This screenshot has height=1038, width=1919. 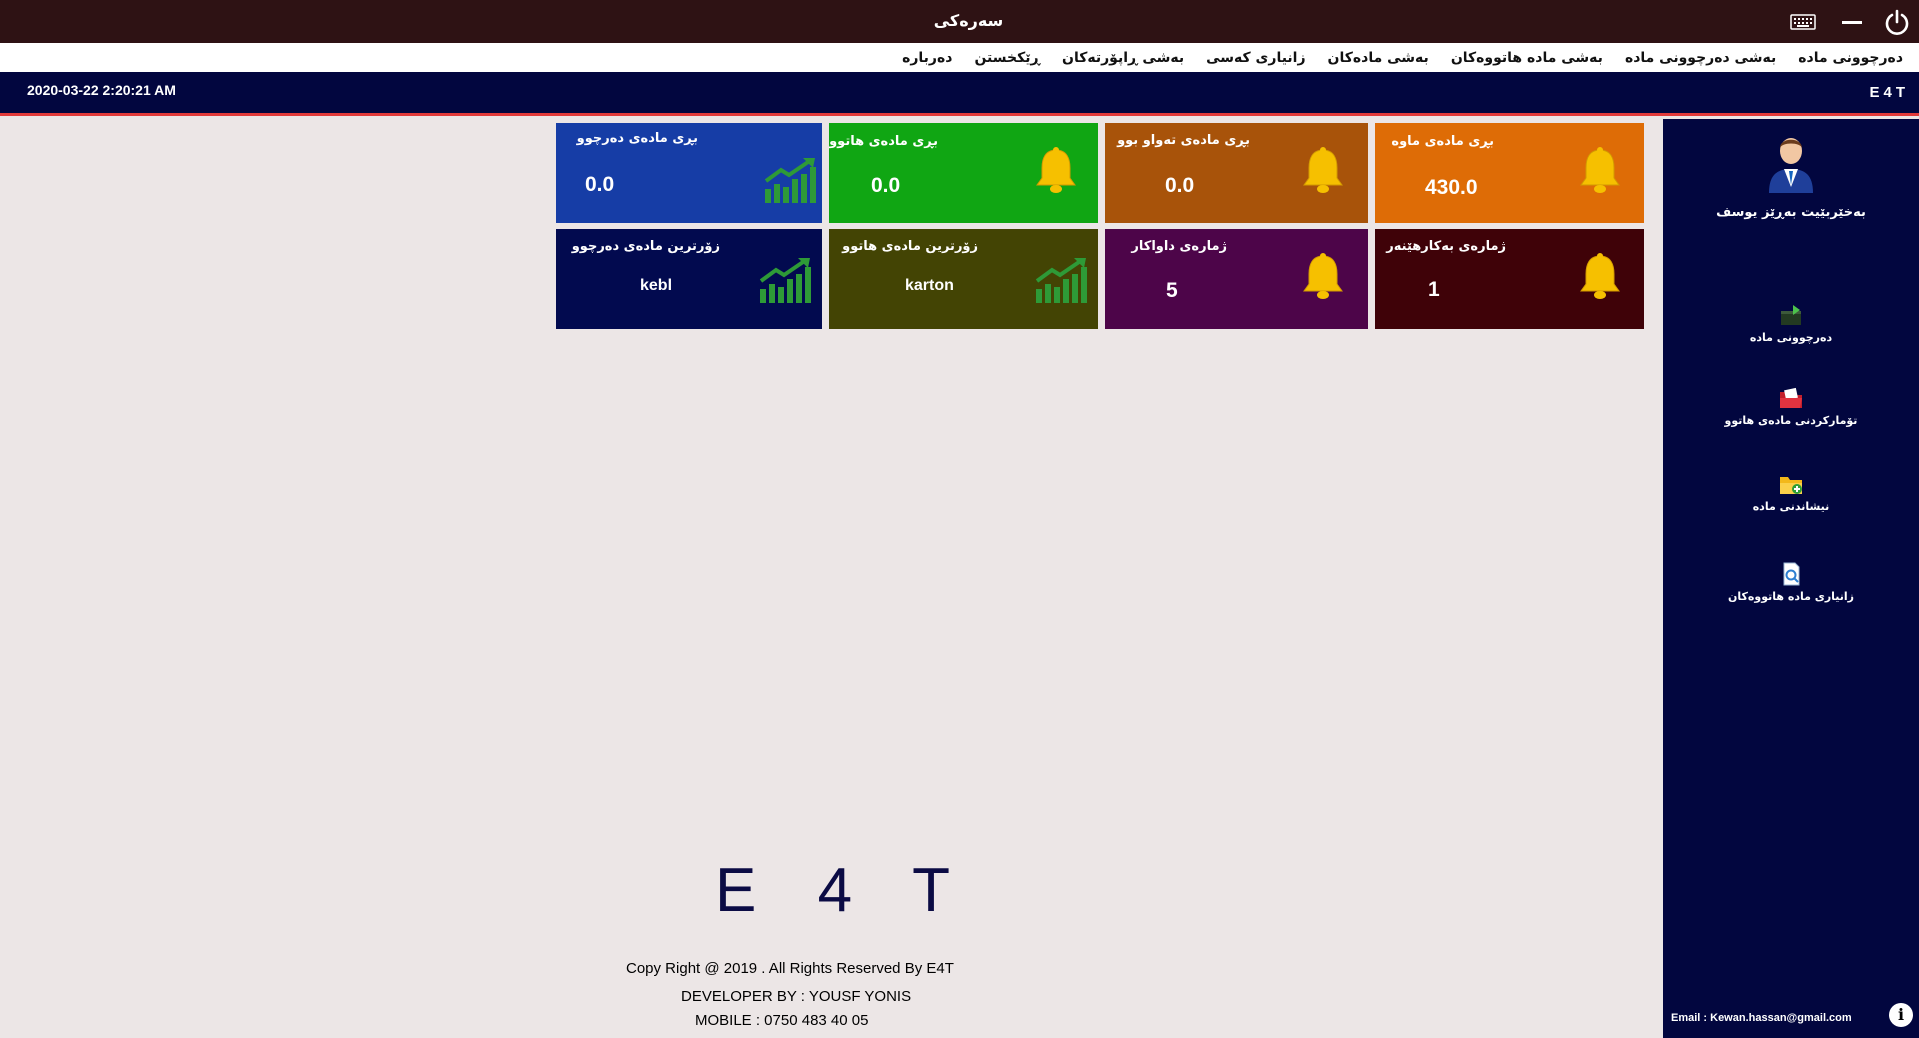 I want to click on sidebar-item-register-incoming: تۆمارکردنی مادەی هاتوو, so click(x=1791, y=406).